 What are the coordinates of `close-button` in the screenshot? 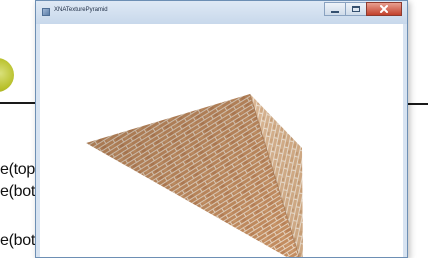 It's located at (384, 9).